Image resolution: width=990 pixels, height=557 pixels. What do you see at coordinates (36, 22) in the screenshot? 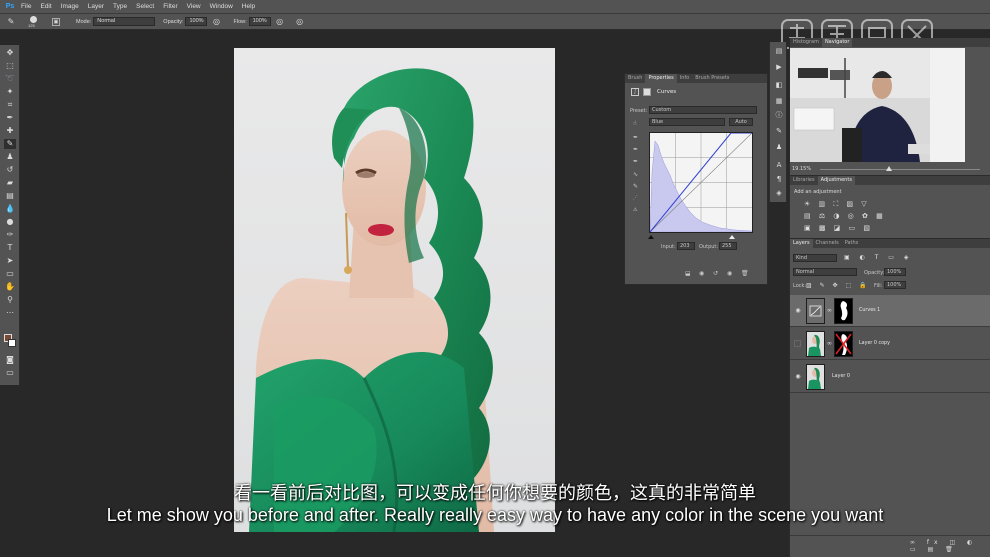
I see `brush-preset-picker: 125` at bounding box center [36, 22].